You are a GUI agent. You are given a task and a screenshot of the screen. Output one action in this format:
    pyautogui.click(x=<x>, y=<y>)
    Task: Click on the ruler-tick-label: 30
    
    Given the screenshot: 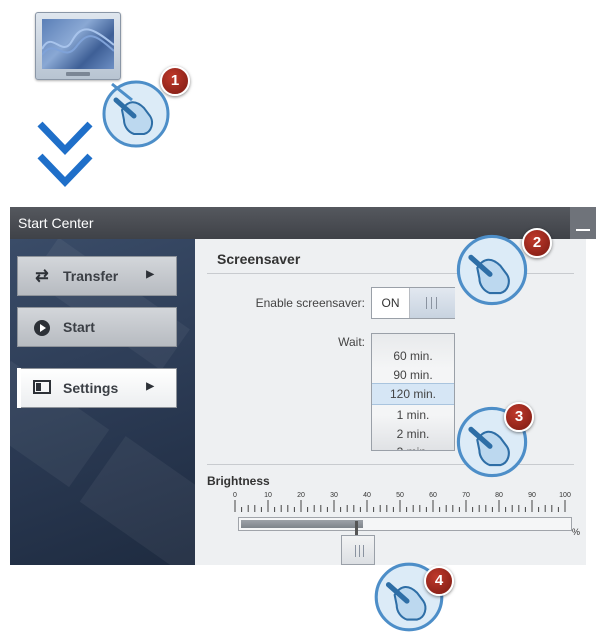 What is the action you would take?
    pyautogui.click(x=334, y=495)
    